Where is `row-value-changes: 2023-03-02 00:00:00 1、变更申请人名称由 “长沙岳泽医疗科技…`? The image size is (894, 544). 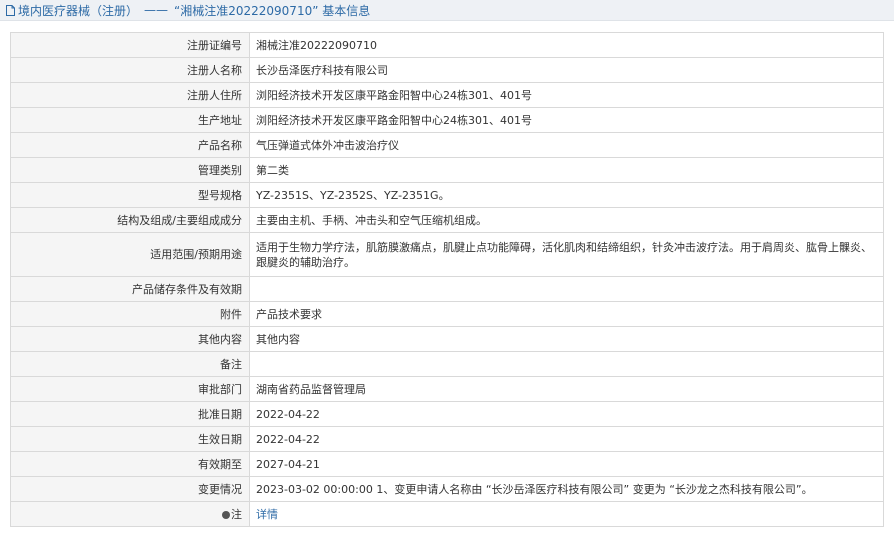 row-value-changes: 2023-03-02 00:00:00 1、变更申请人名称由 “长沙岳泽医疗科技… is located at coordinates (566, 489).